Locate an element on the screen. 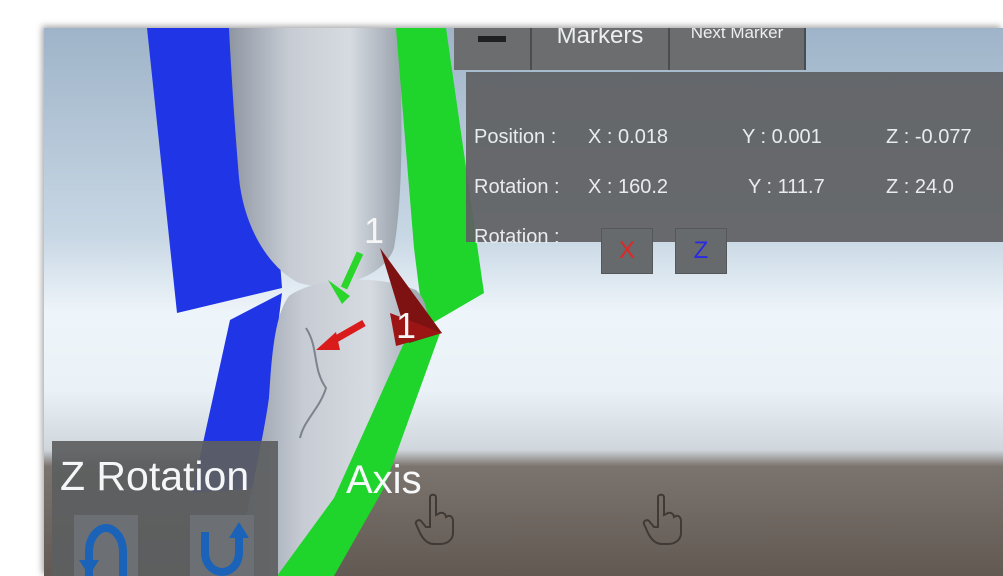  rotation-z: Z : 24.0 is located at coordinates (920, 187).